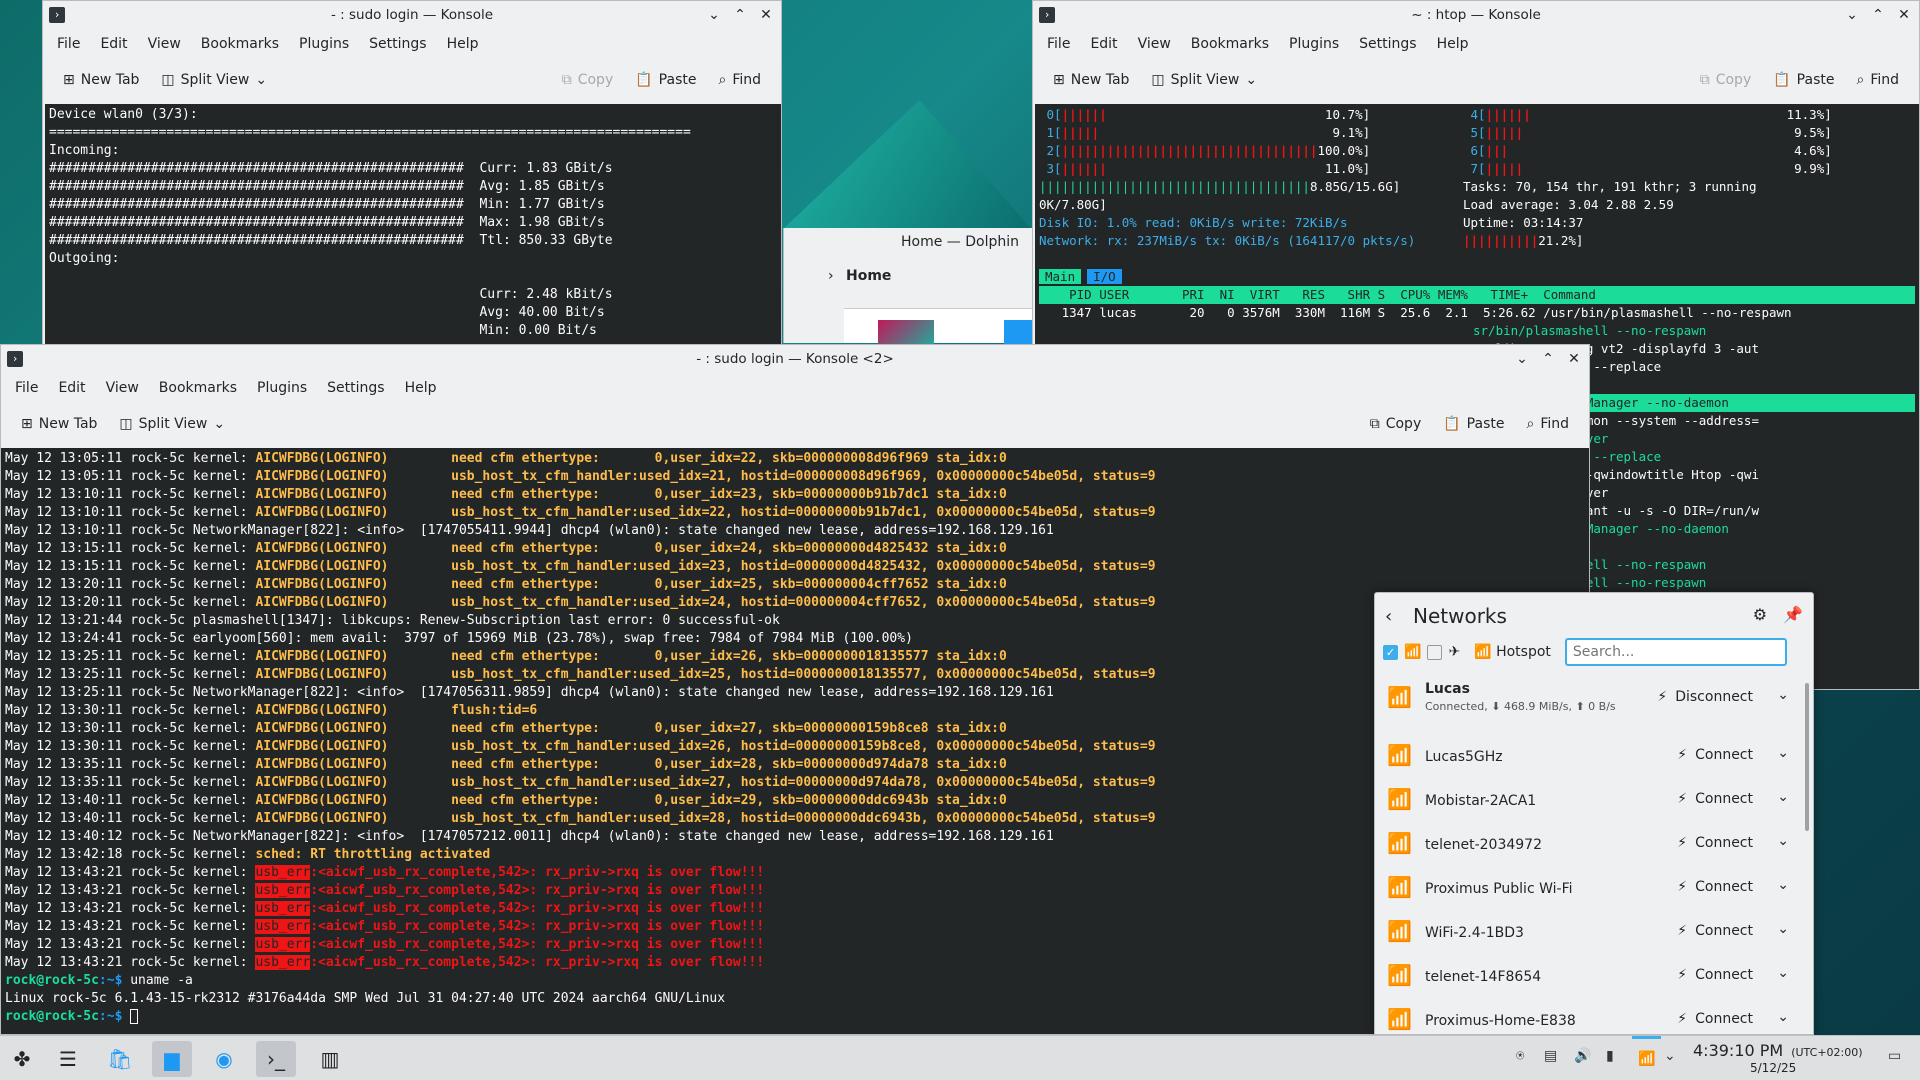  Describe the element at coordinates (868, 276) in the screenshot. I see `breadcrumb: Home` at that location.